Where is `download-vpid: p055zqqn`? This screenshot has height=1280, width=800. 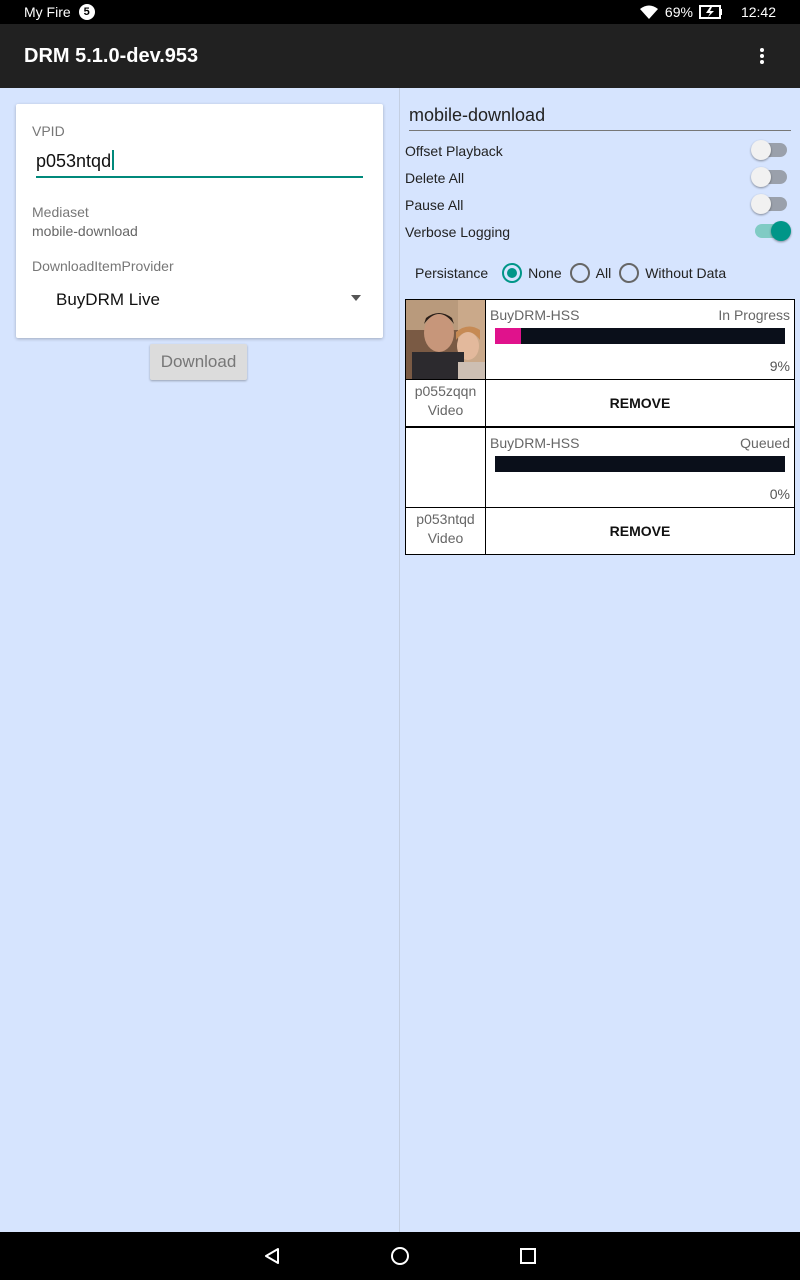 download-vpid: p055zqqn is located at coordinates (445, 391).